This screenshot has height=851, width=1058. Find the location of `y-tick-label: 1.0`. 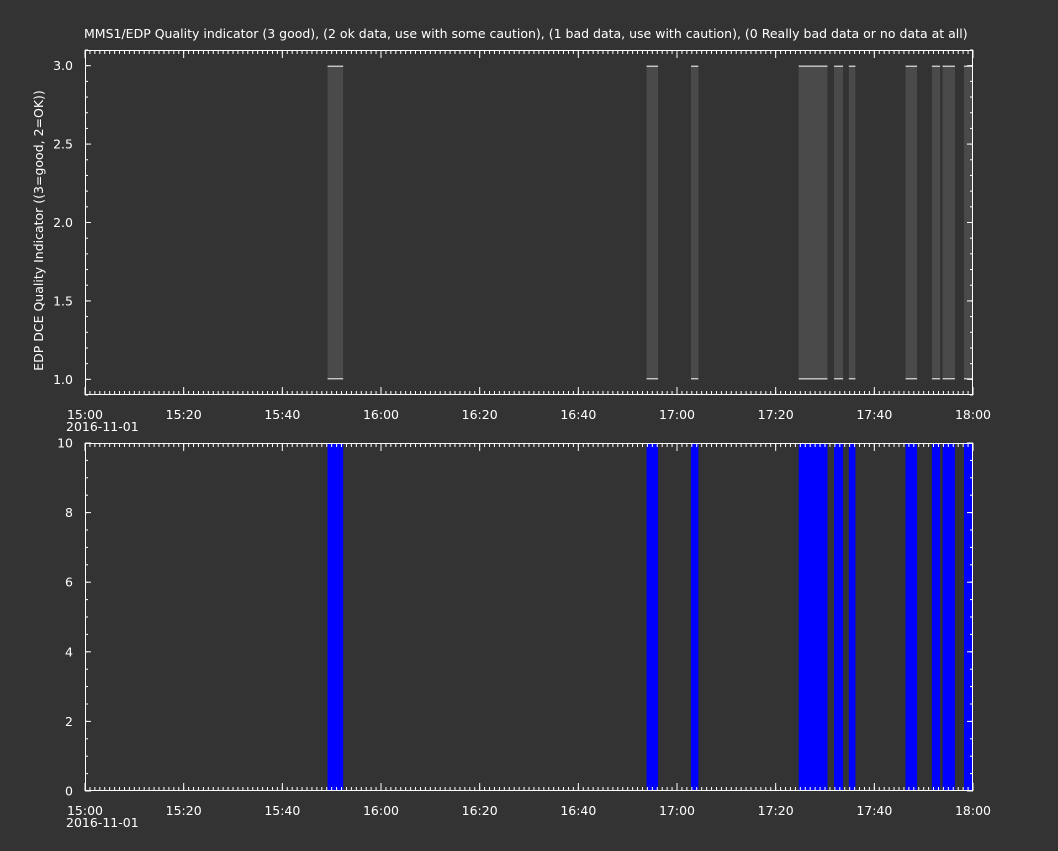

y-tick-label: 1.0 is located at coordinates (63, 379).